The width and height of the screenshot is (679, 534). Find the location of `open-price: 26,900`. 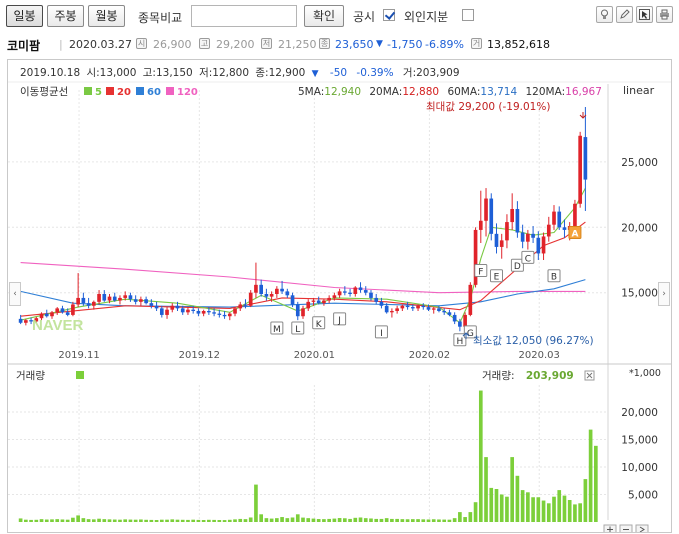

open-price: 26,900 is located at coordinates (172, 44).